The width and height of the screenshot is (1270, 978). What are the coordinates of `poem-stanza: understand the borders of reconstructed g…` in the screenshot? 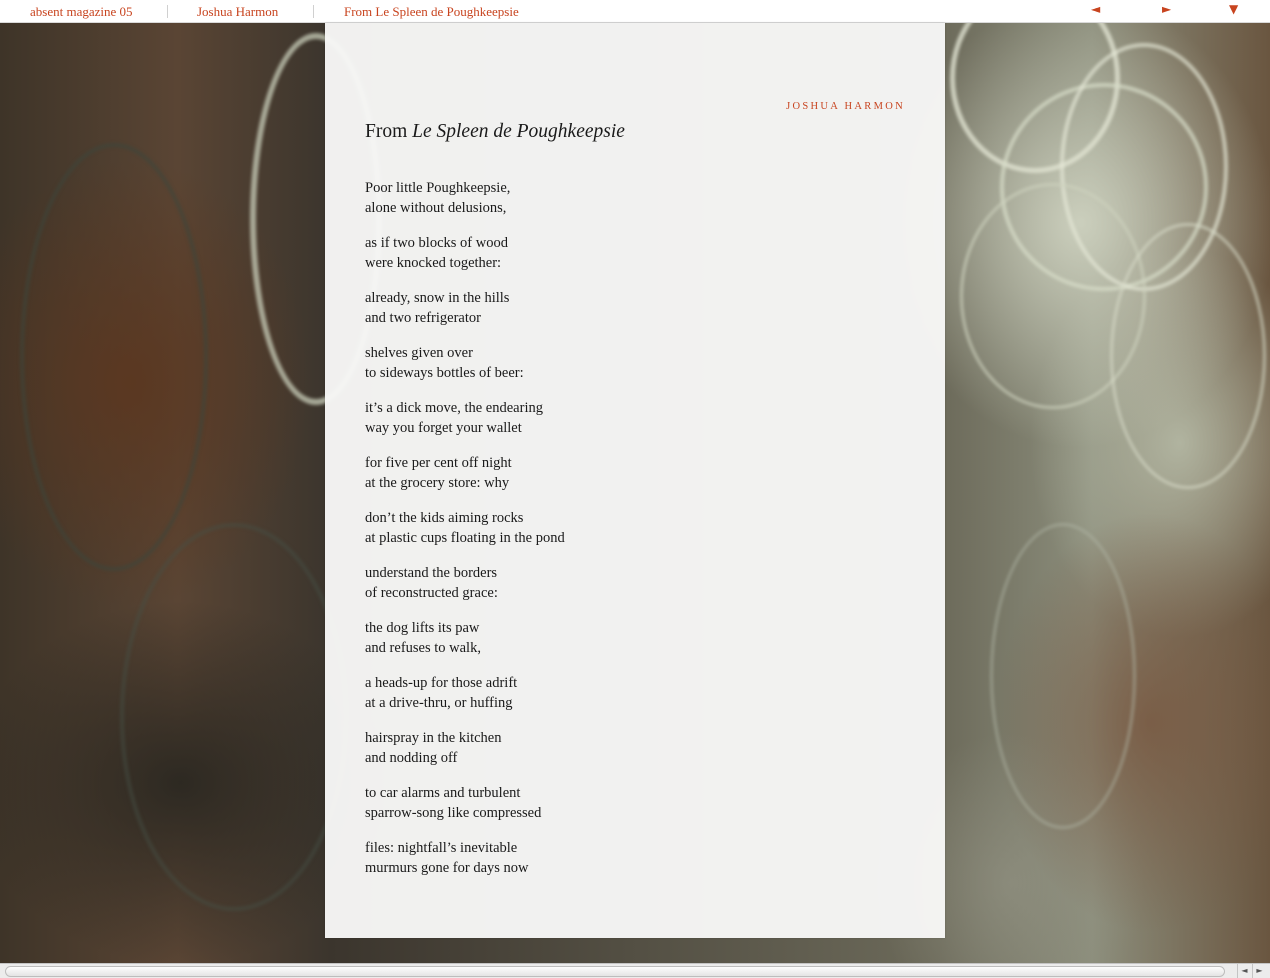 It's located at (465, 583).